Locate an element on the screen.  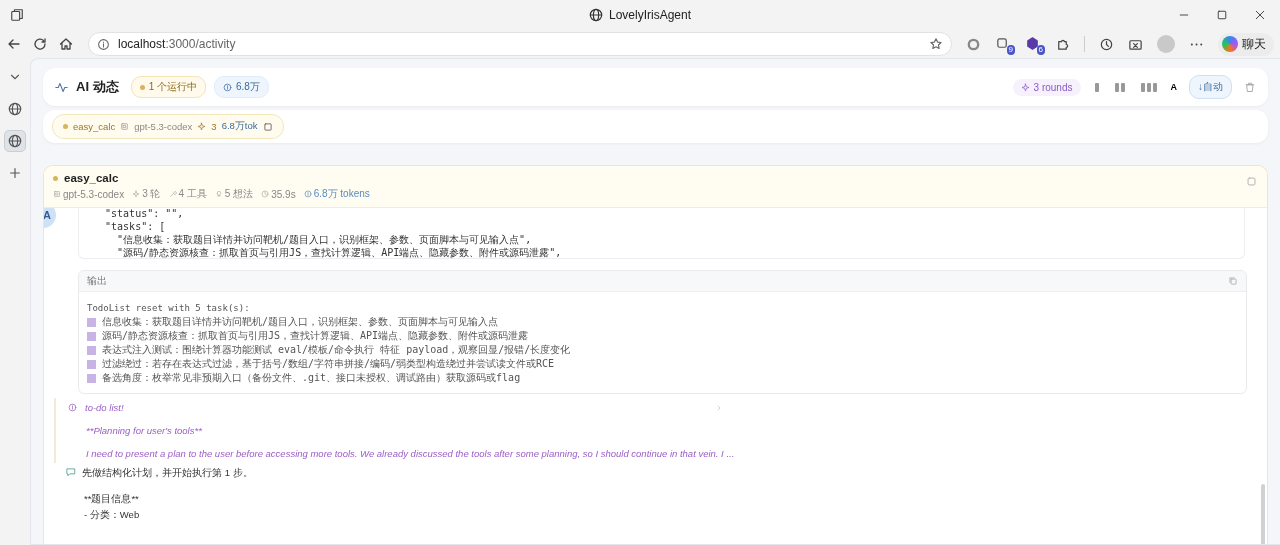
close-icon is located at coordinates (1260, 15).